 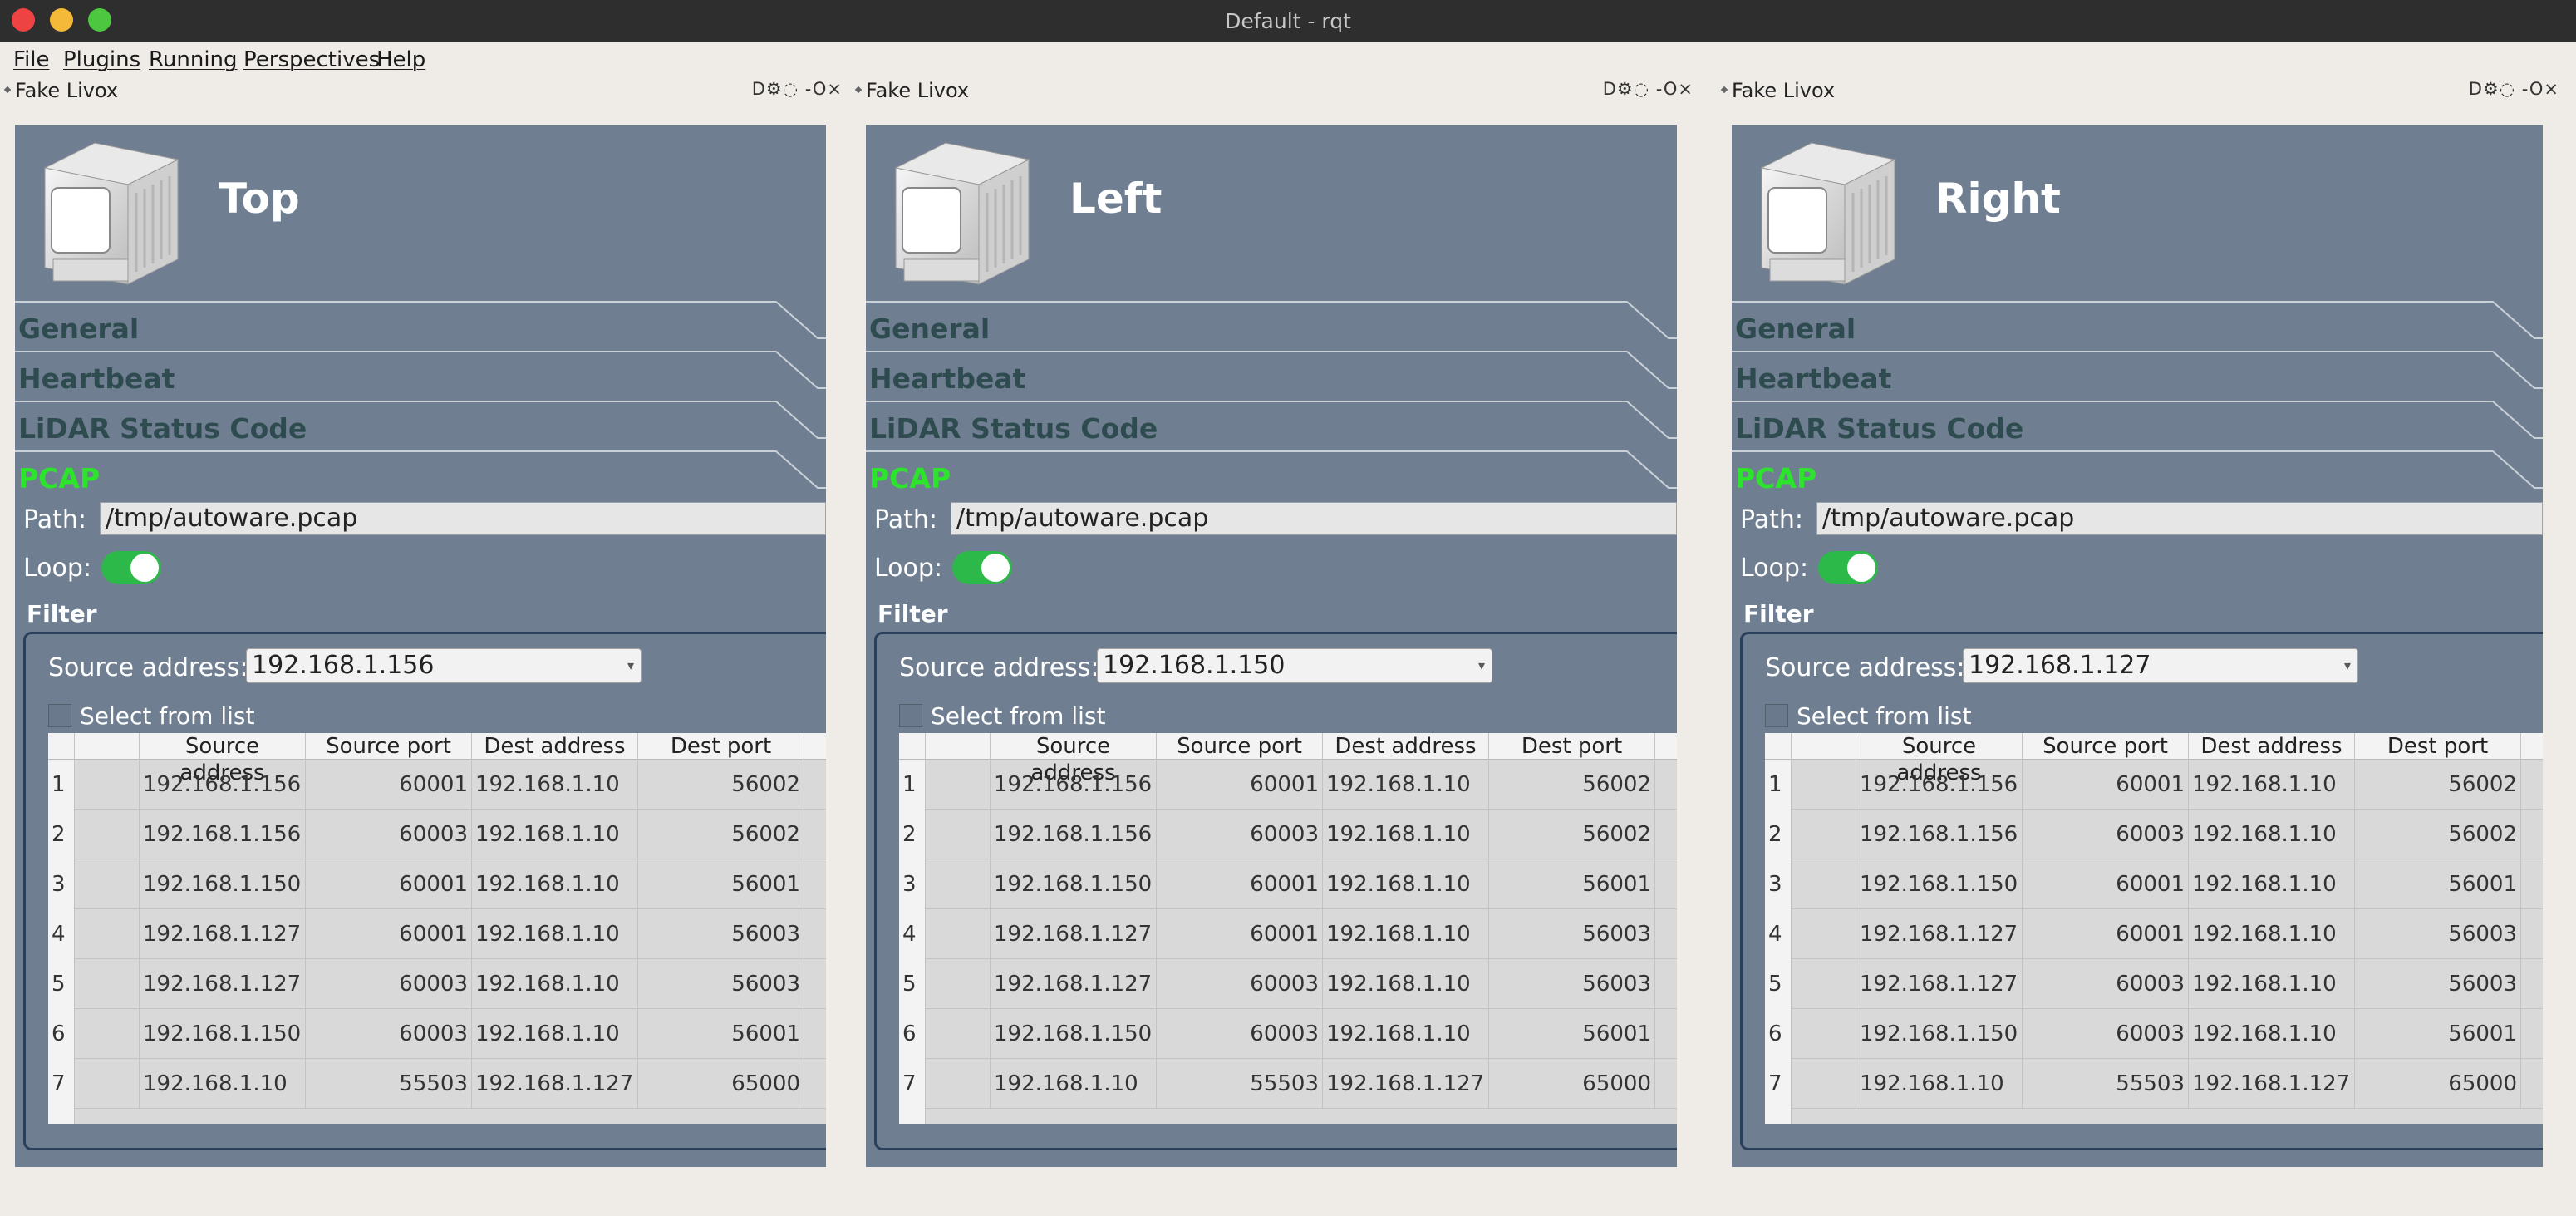 I want to click on table-row: 4 192.168.1.127 60001 192.168.1.10 56003, so click(x=437, y=934).